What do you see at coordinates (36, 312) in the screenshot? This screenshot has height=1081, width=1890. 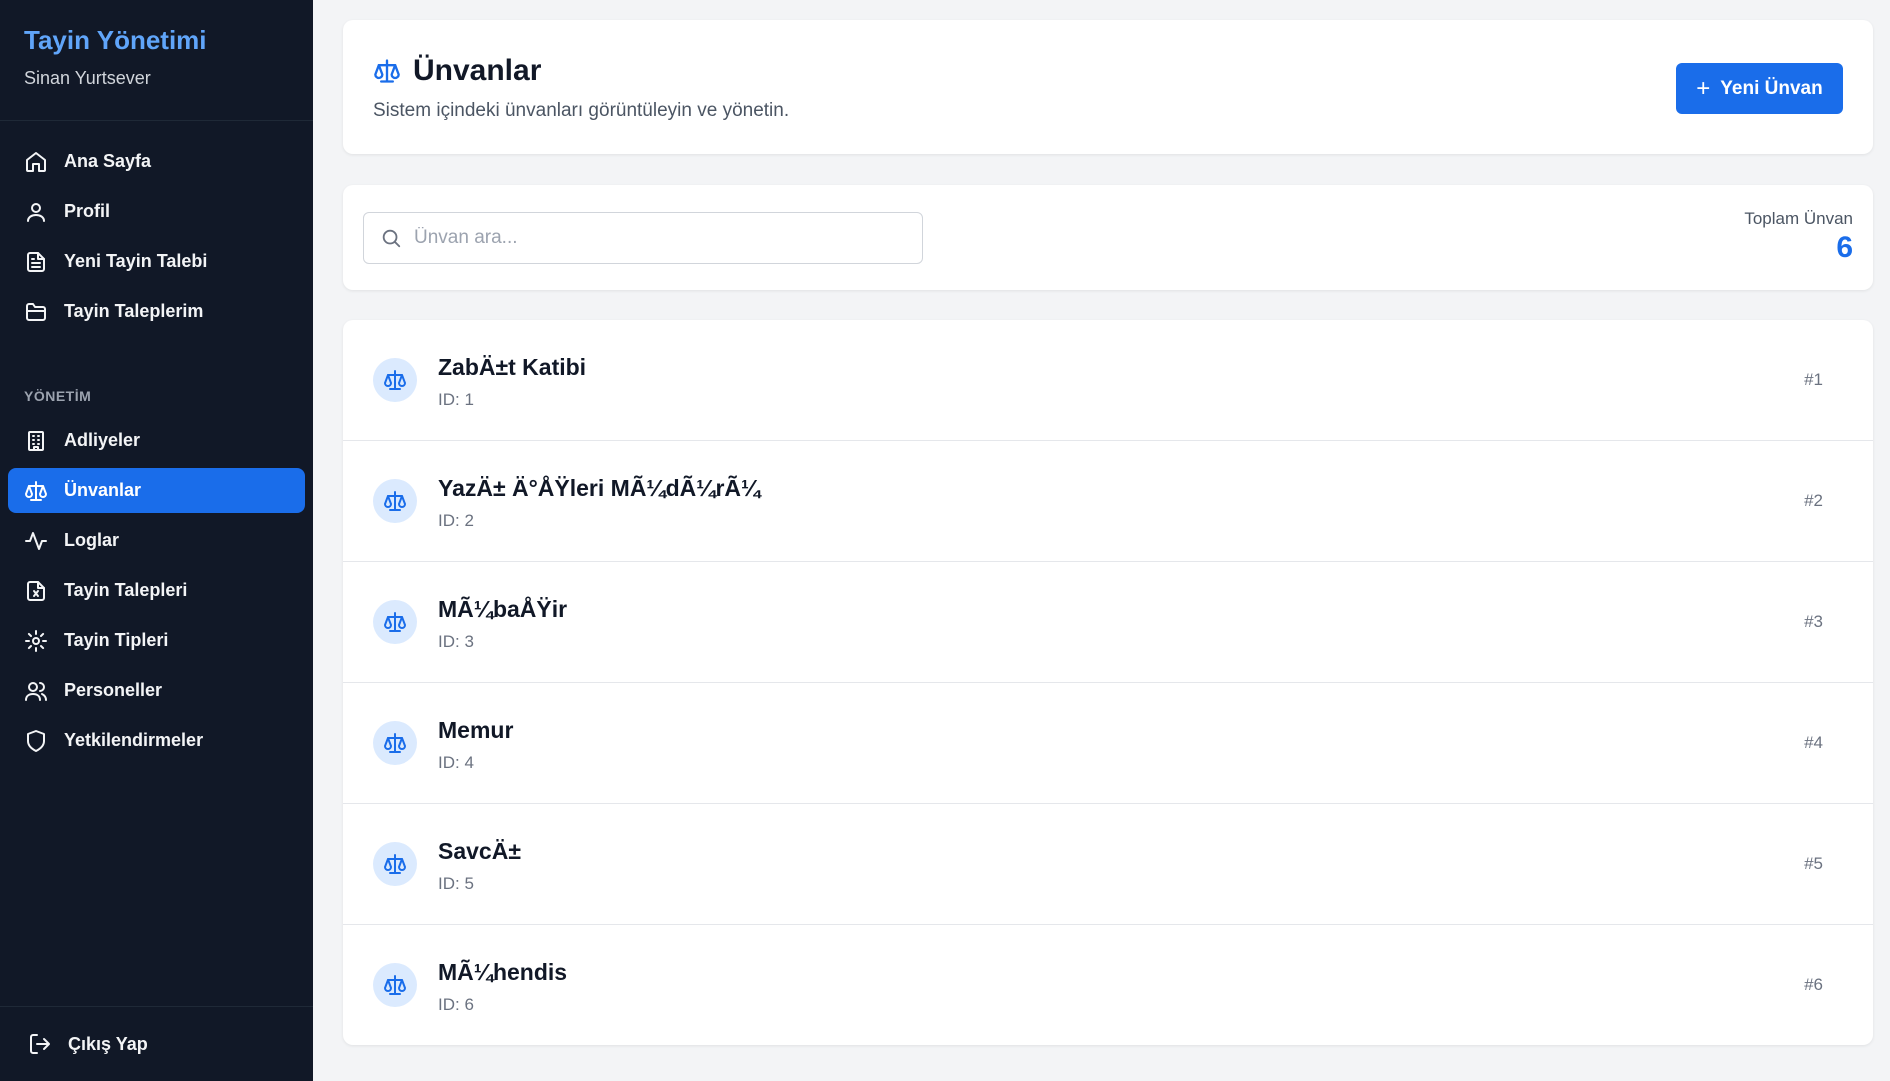 I see `folder-icon` at bounding box center [36, 312].